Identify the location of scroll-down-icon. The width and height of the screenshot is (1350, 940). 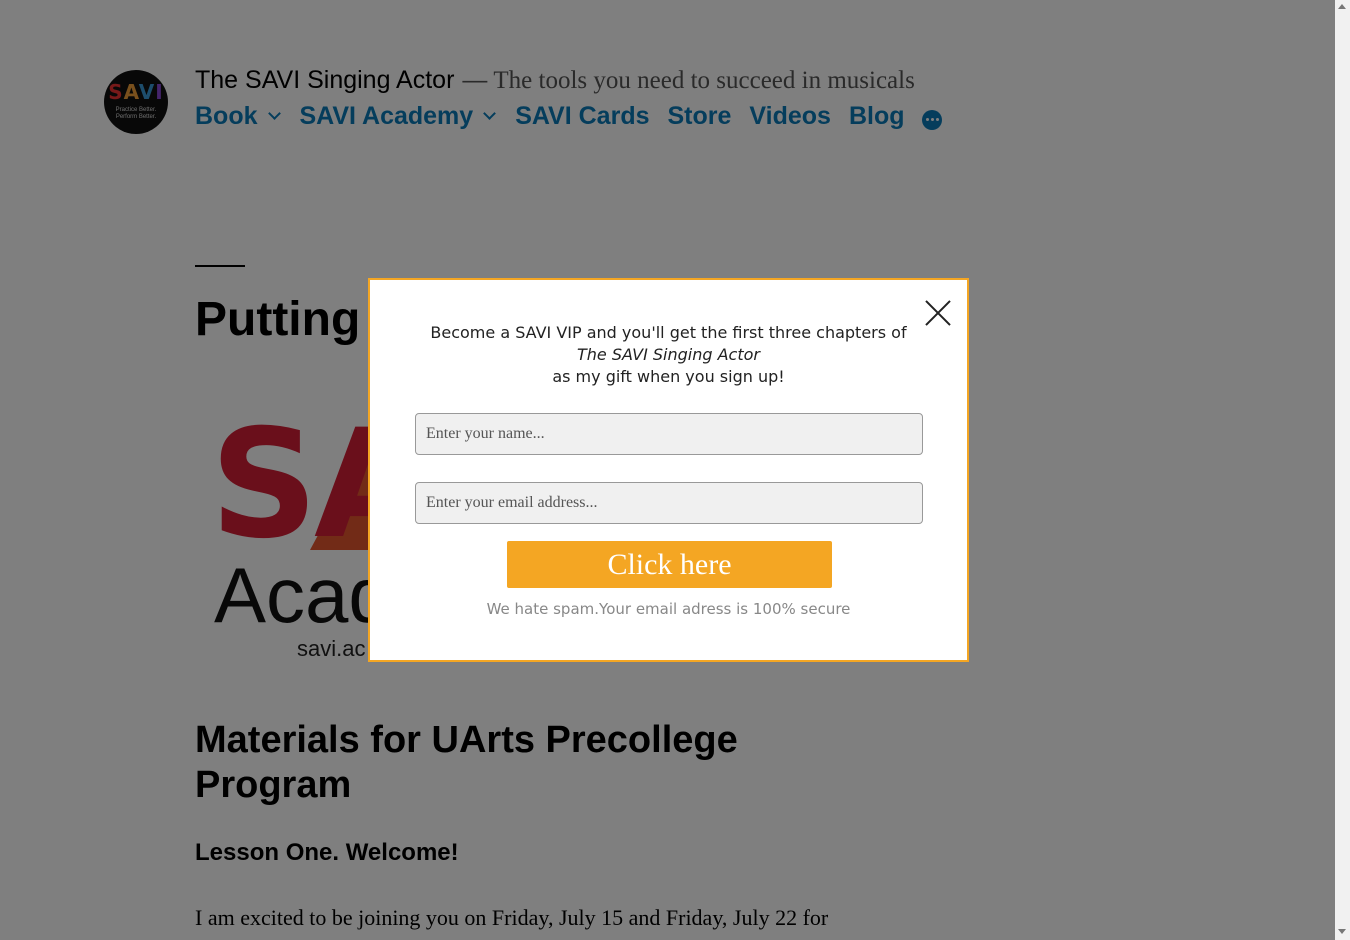
(1342, 931).